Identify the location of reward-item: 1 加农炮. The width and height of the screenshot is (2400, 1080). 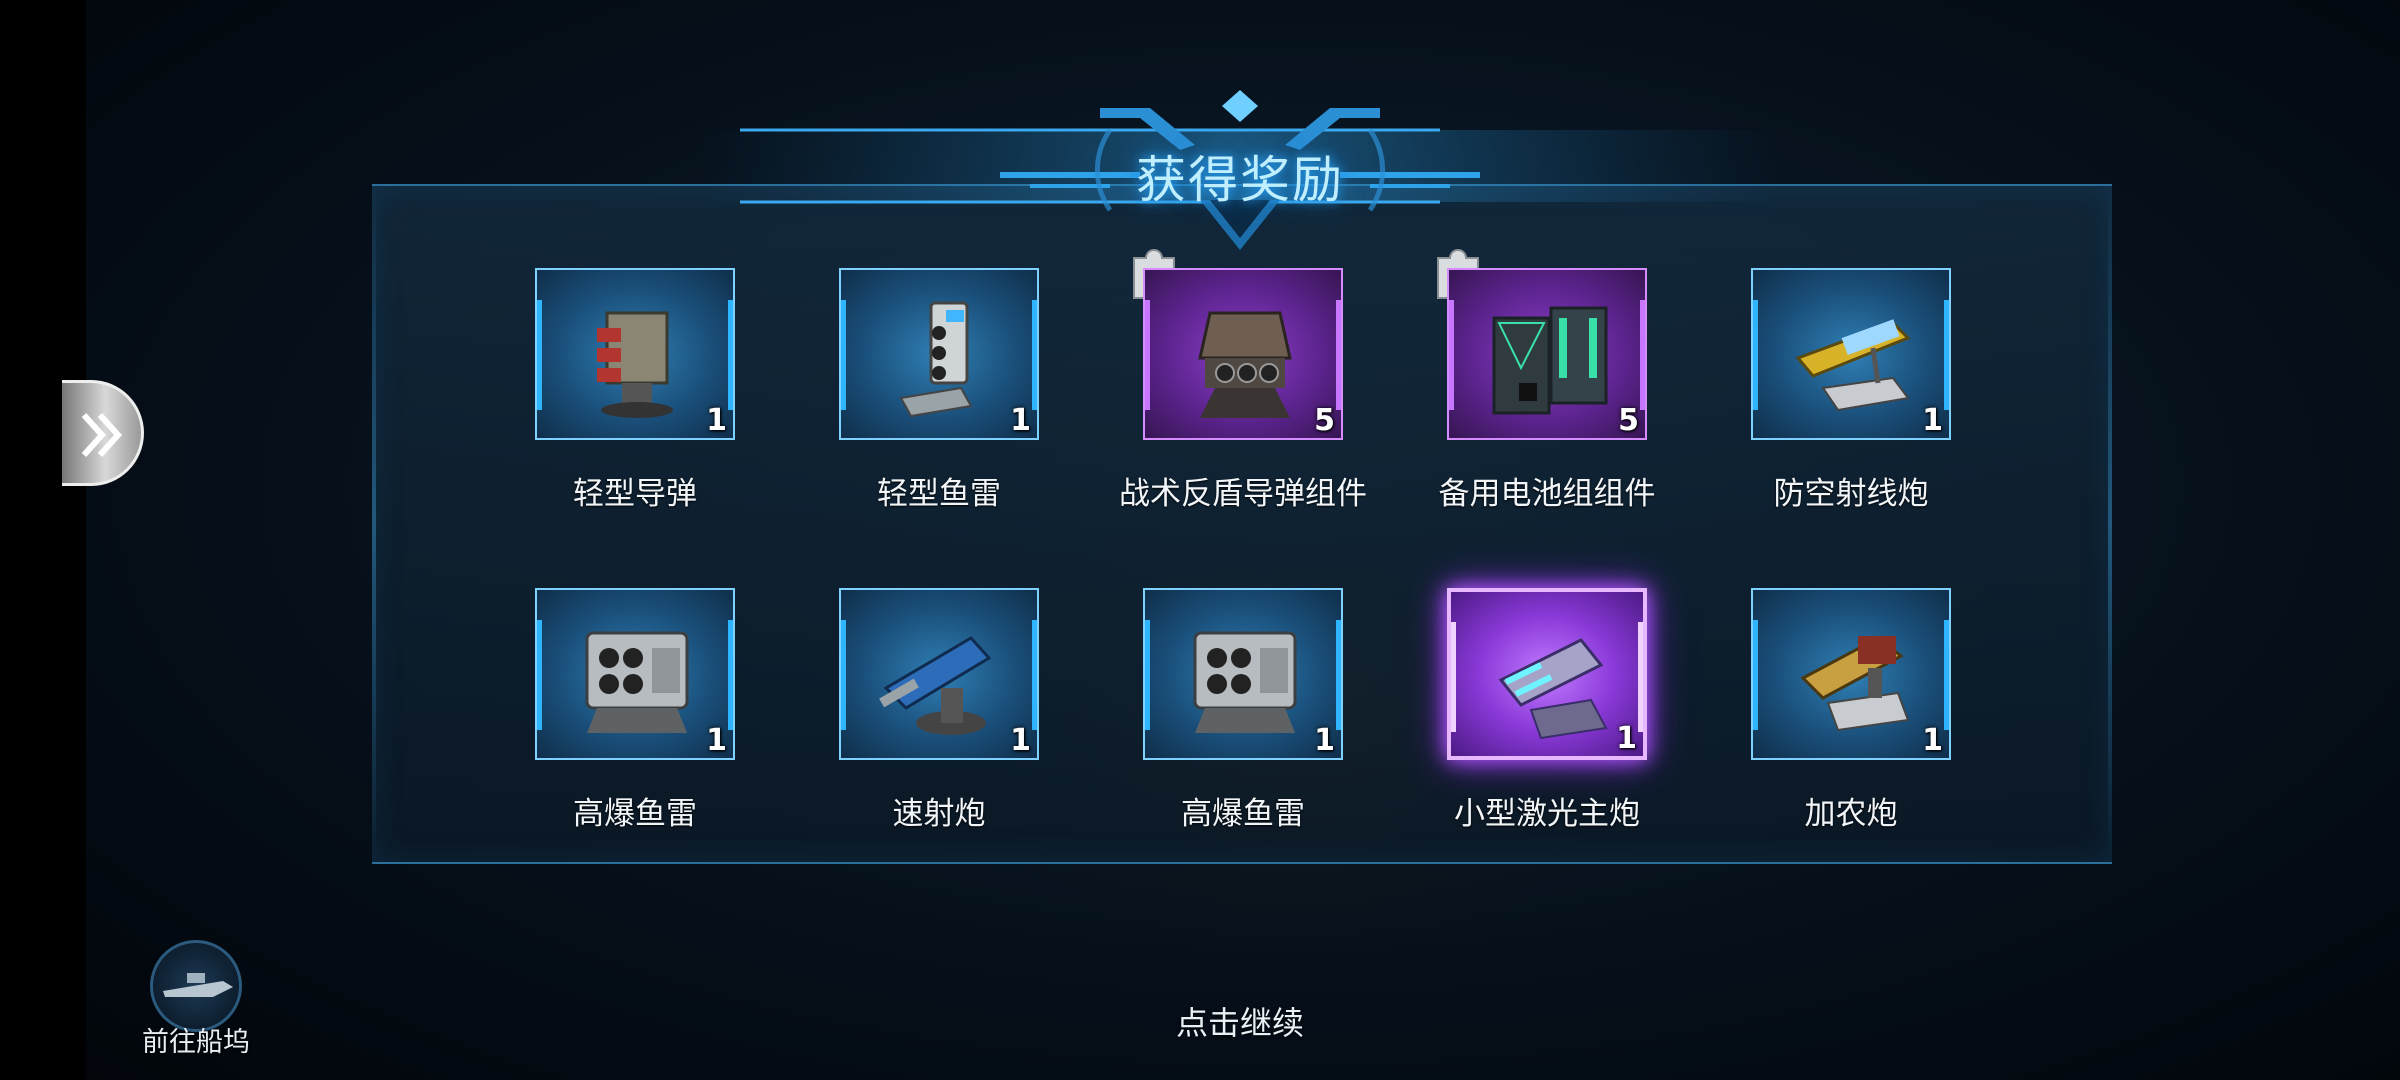
(1851, 733).